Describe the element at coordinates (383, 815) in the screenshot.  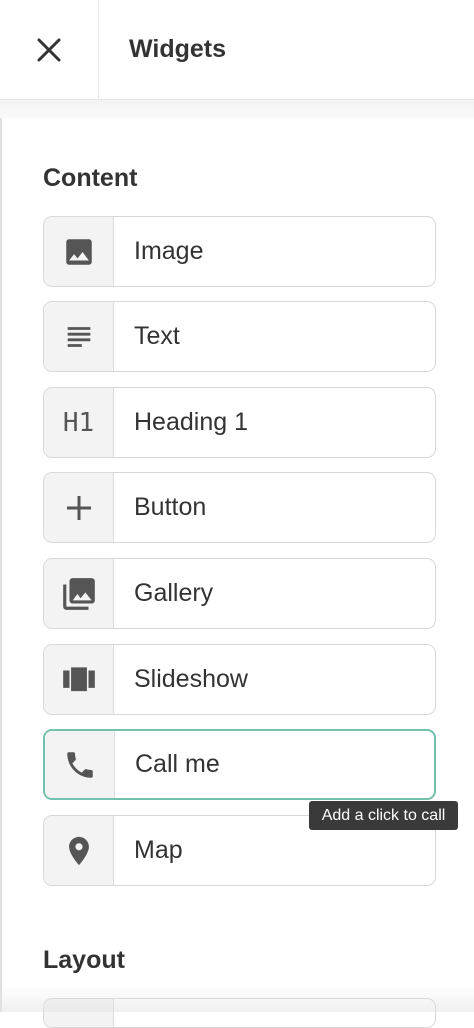
I see `tooltip: Add a click to call` at that location.